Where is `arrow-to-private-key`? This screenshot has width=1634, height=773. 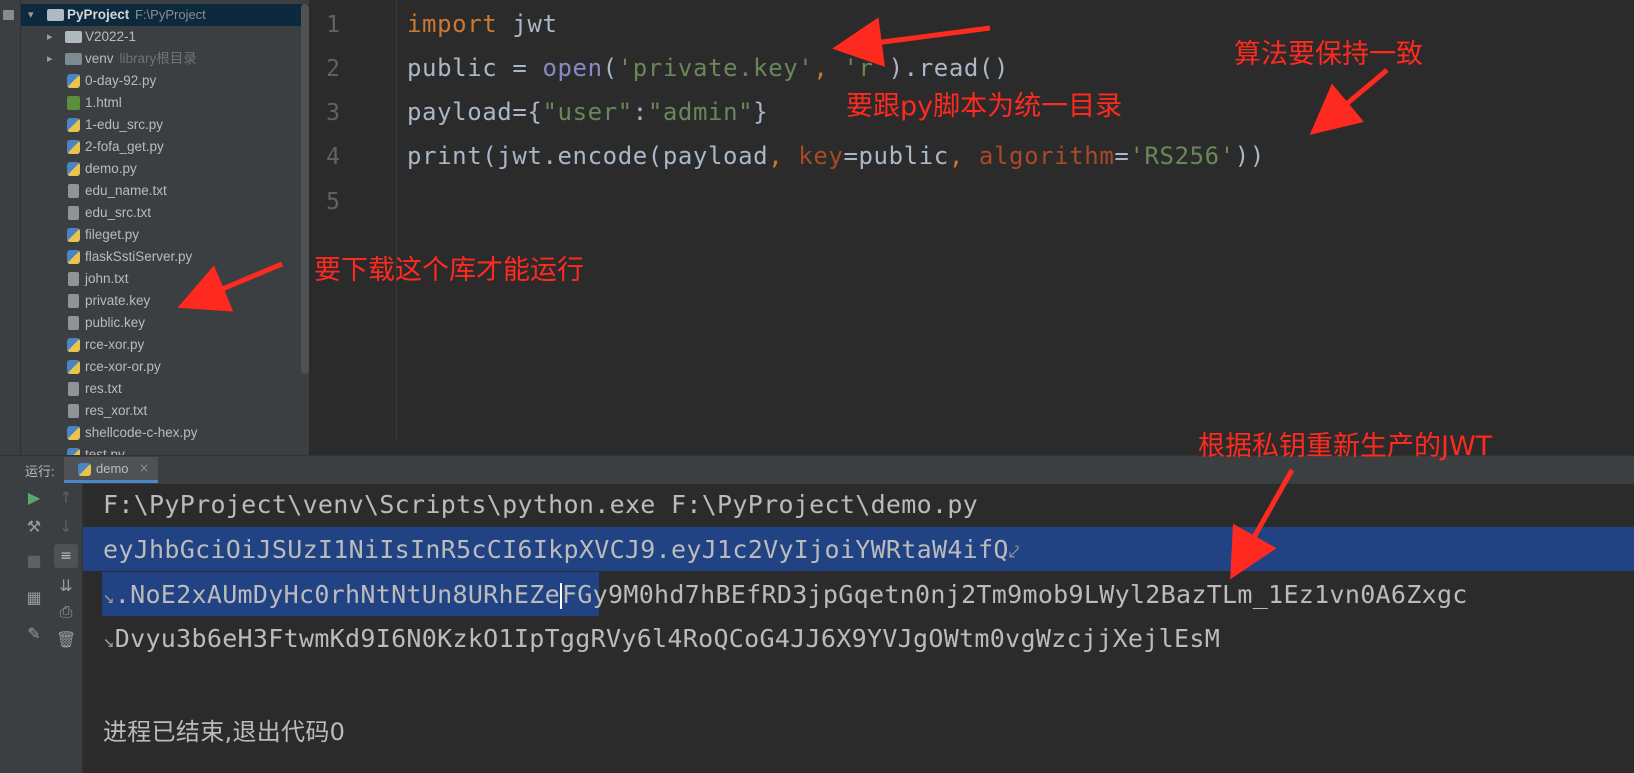 arrow-to-private-key is located at coordinates (911, 42).